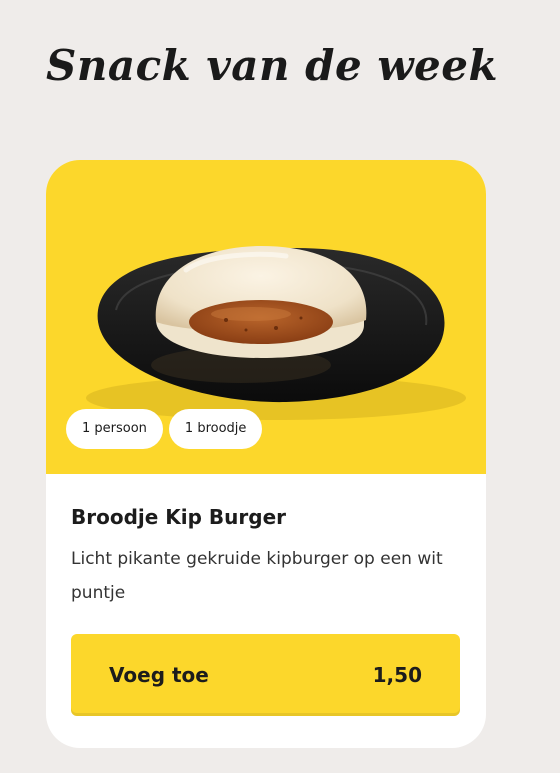 Image resolution: width=560 pixels, height=773 pixels. Describe the element at coordinates (114, 429) in the screenshot. I see `tag-persons: 1 persoon` at that location.